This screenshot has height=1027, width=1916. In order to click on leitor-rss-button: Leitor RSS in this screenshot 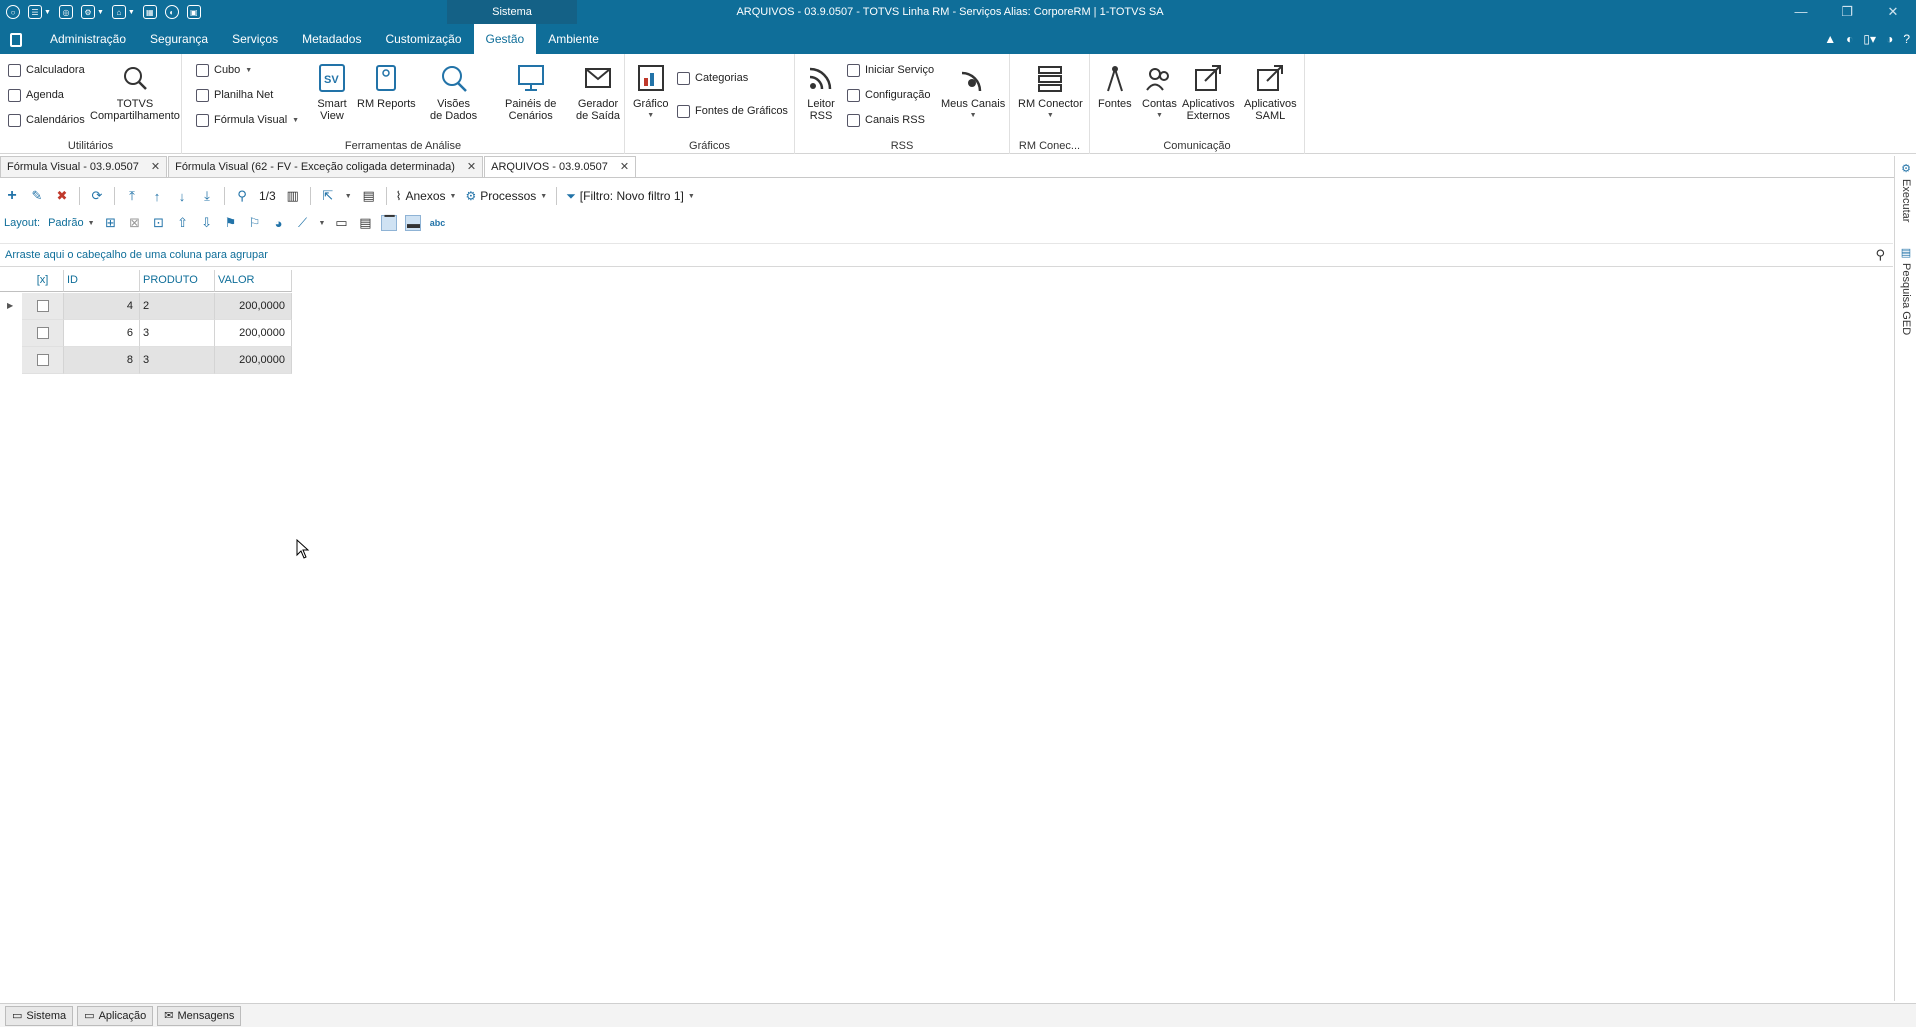, I will do `click(821, 92)`.